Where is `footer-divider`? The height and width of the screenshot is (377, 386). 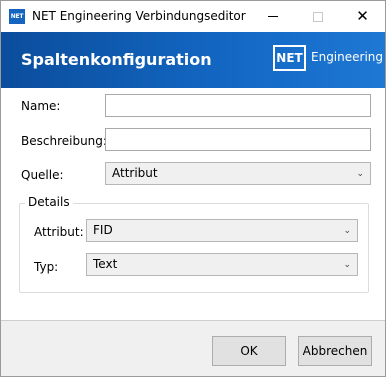 footer-divider is located at coordinates (193, 320).